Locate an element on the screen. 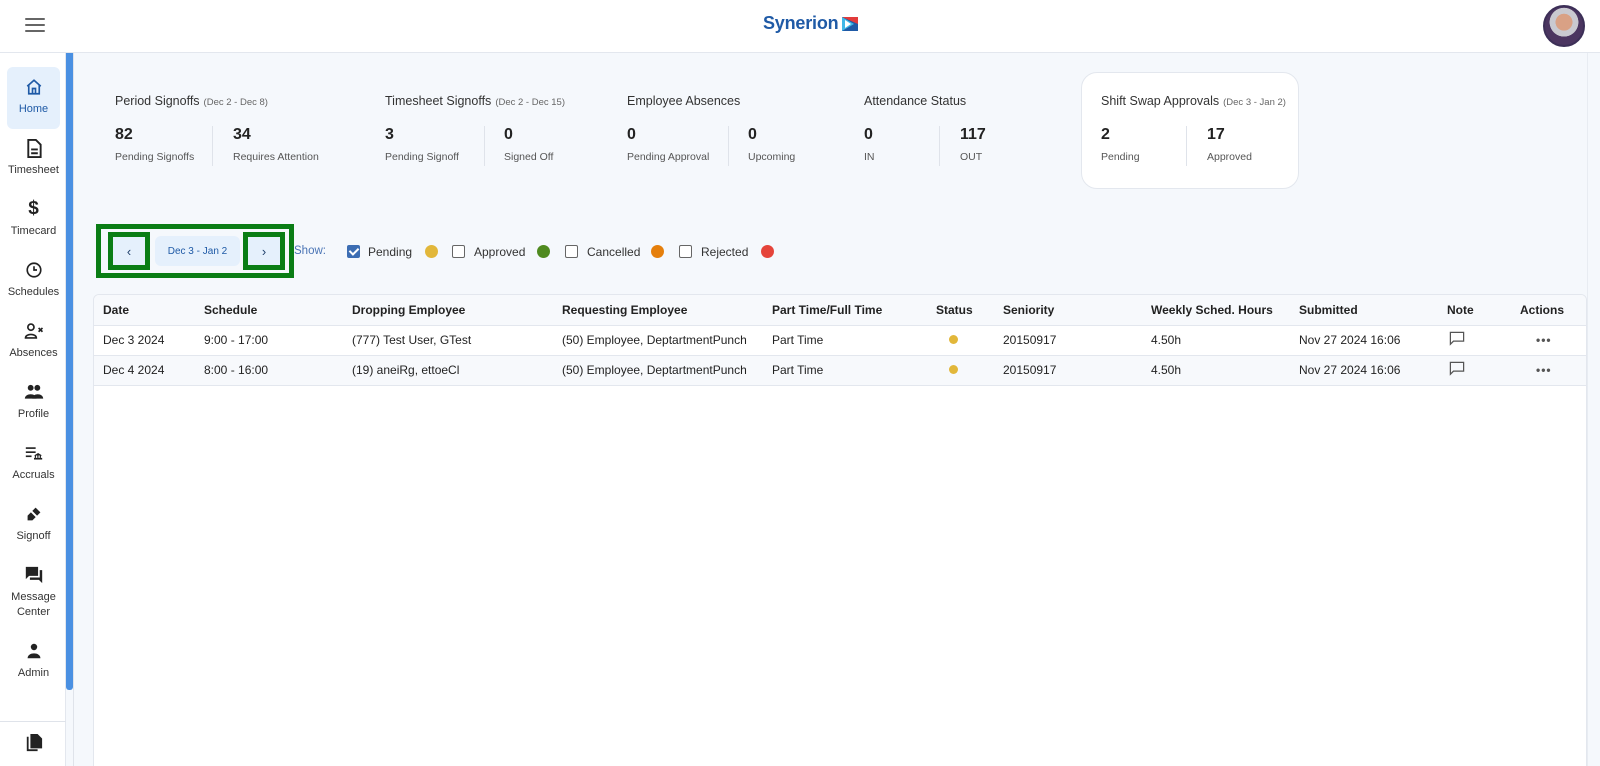 This screenshot has width=1600, height=766. prev-period-button: ‹ is located at coordinates (129, 251).